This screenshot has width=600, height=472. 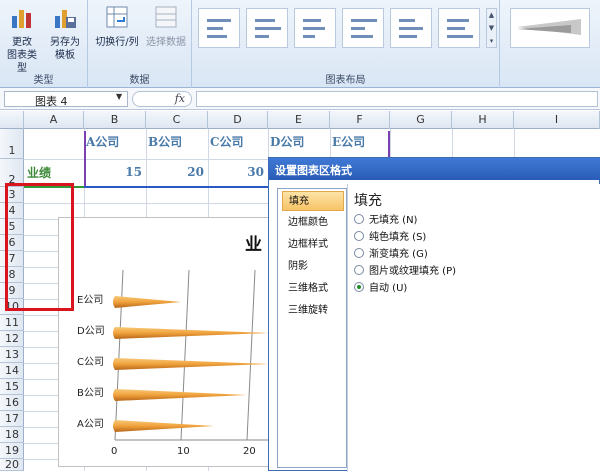 I want to click on switch-row-column-label: 切换行/列, so click(x=117, y=42).